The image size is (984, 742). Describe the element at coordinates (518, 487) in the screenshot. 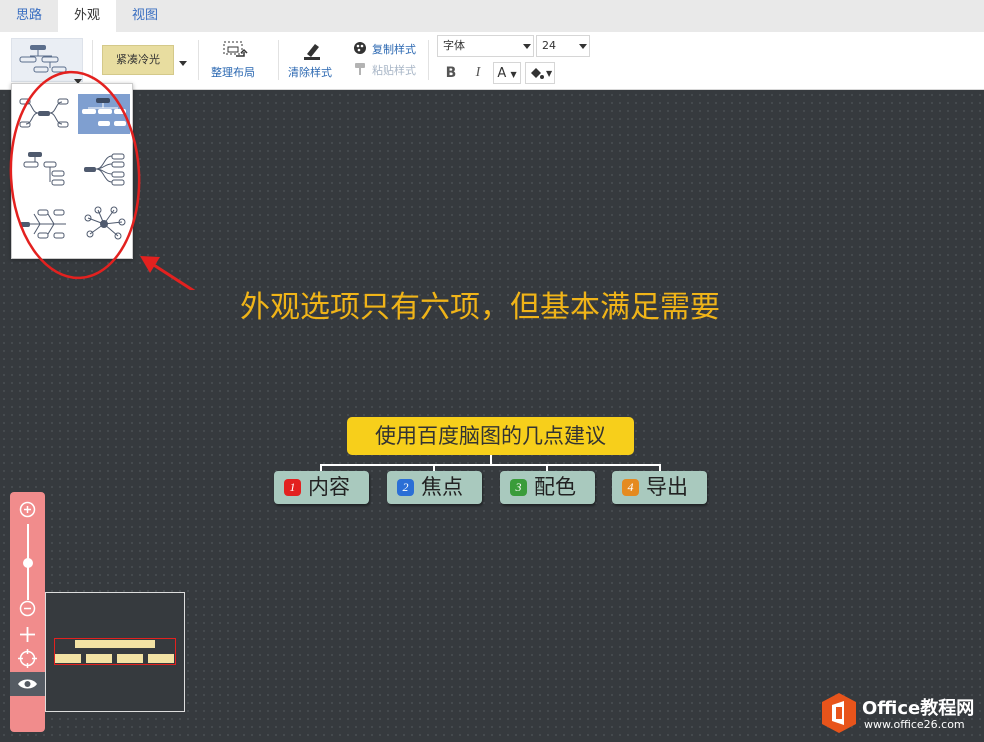

I see `priority-badge: 3` at that location.